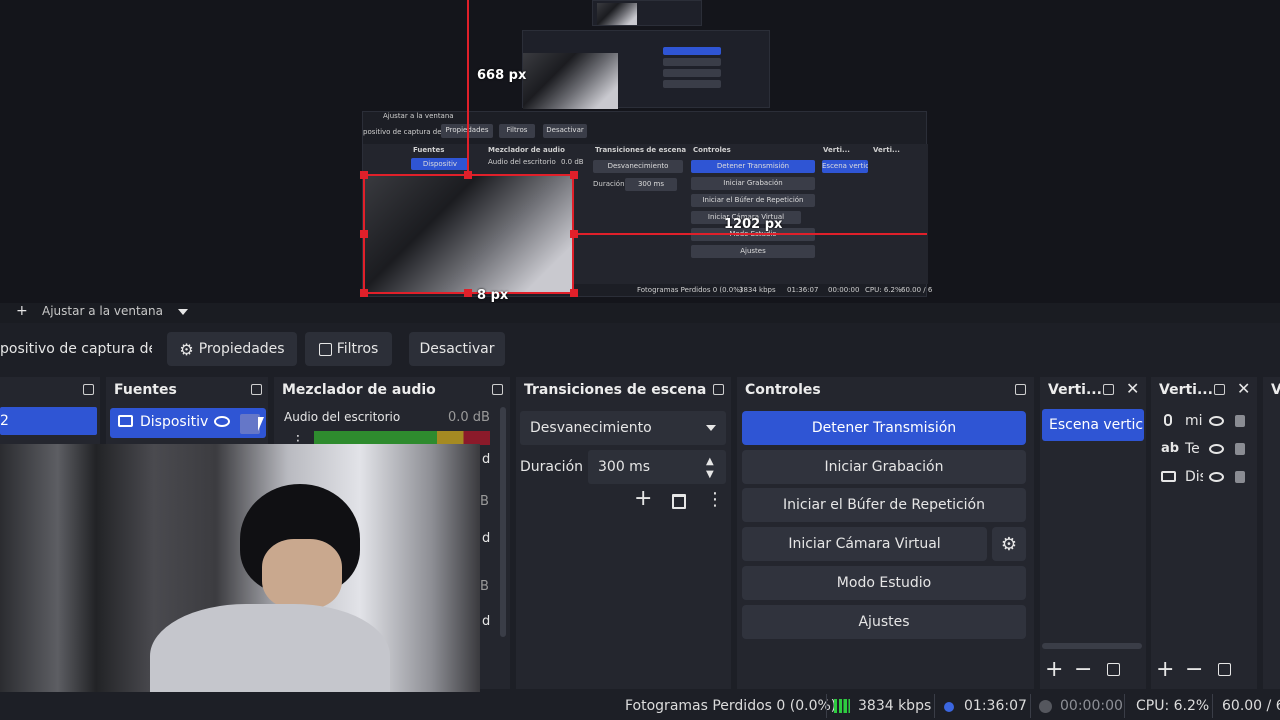 The image size is (1280, 720). What do you see at coordinates (895, 706) in the screenshot?
I see `bitrate: 3834 kbps` at bounding box center [895, 706].